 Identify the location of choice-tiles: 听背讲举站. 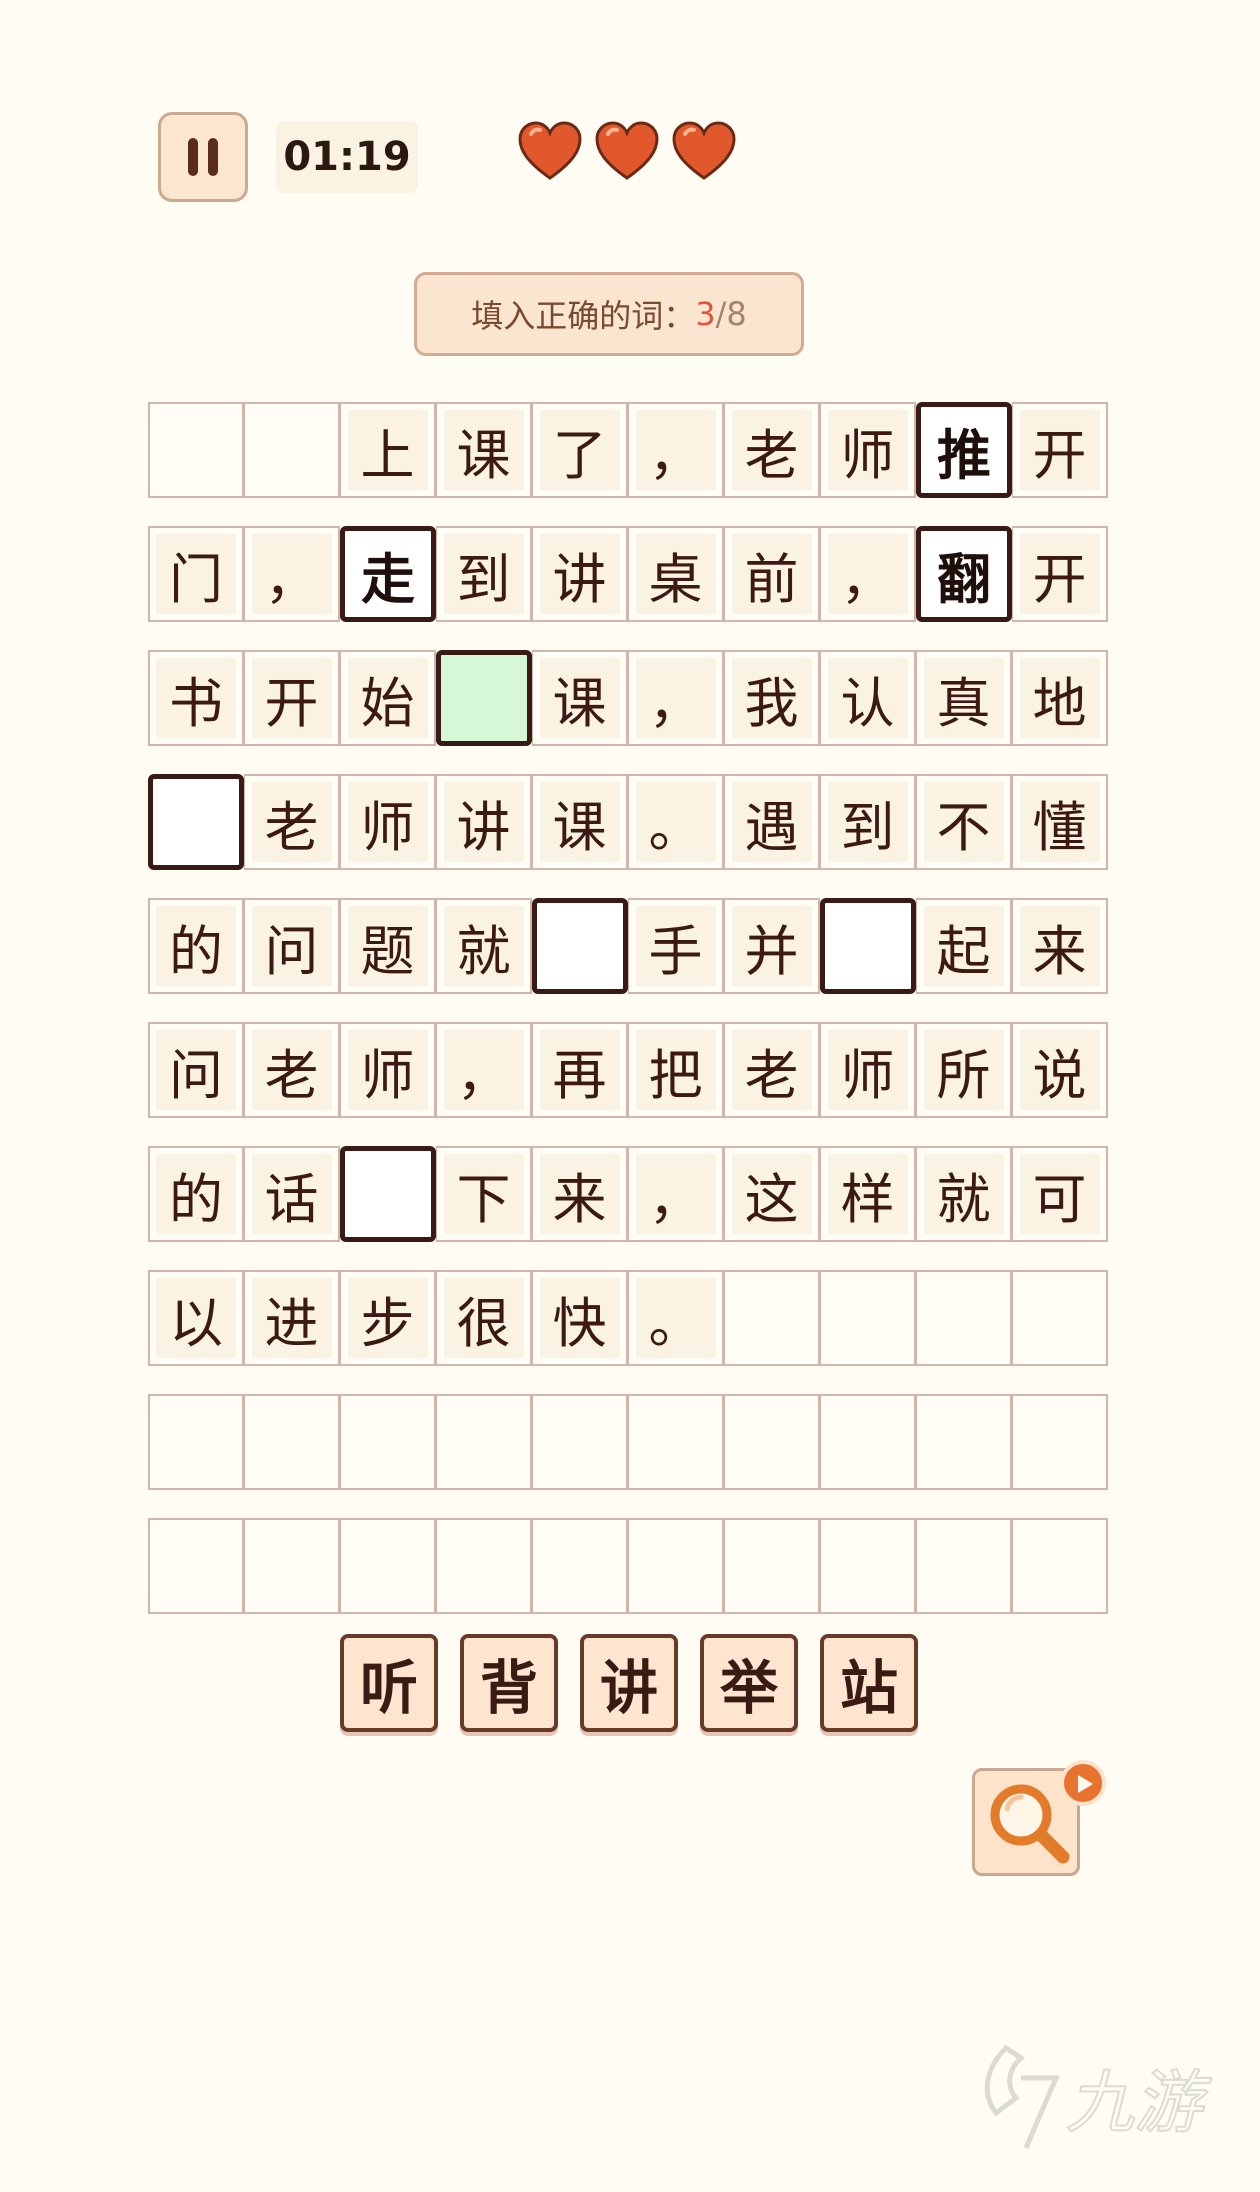
(629, 1683).